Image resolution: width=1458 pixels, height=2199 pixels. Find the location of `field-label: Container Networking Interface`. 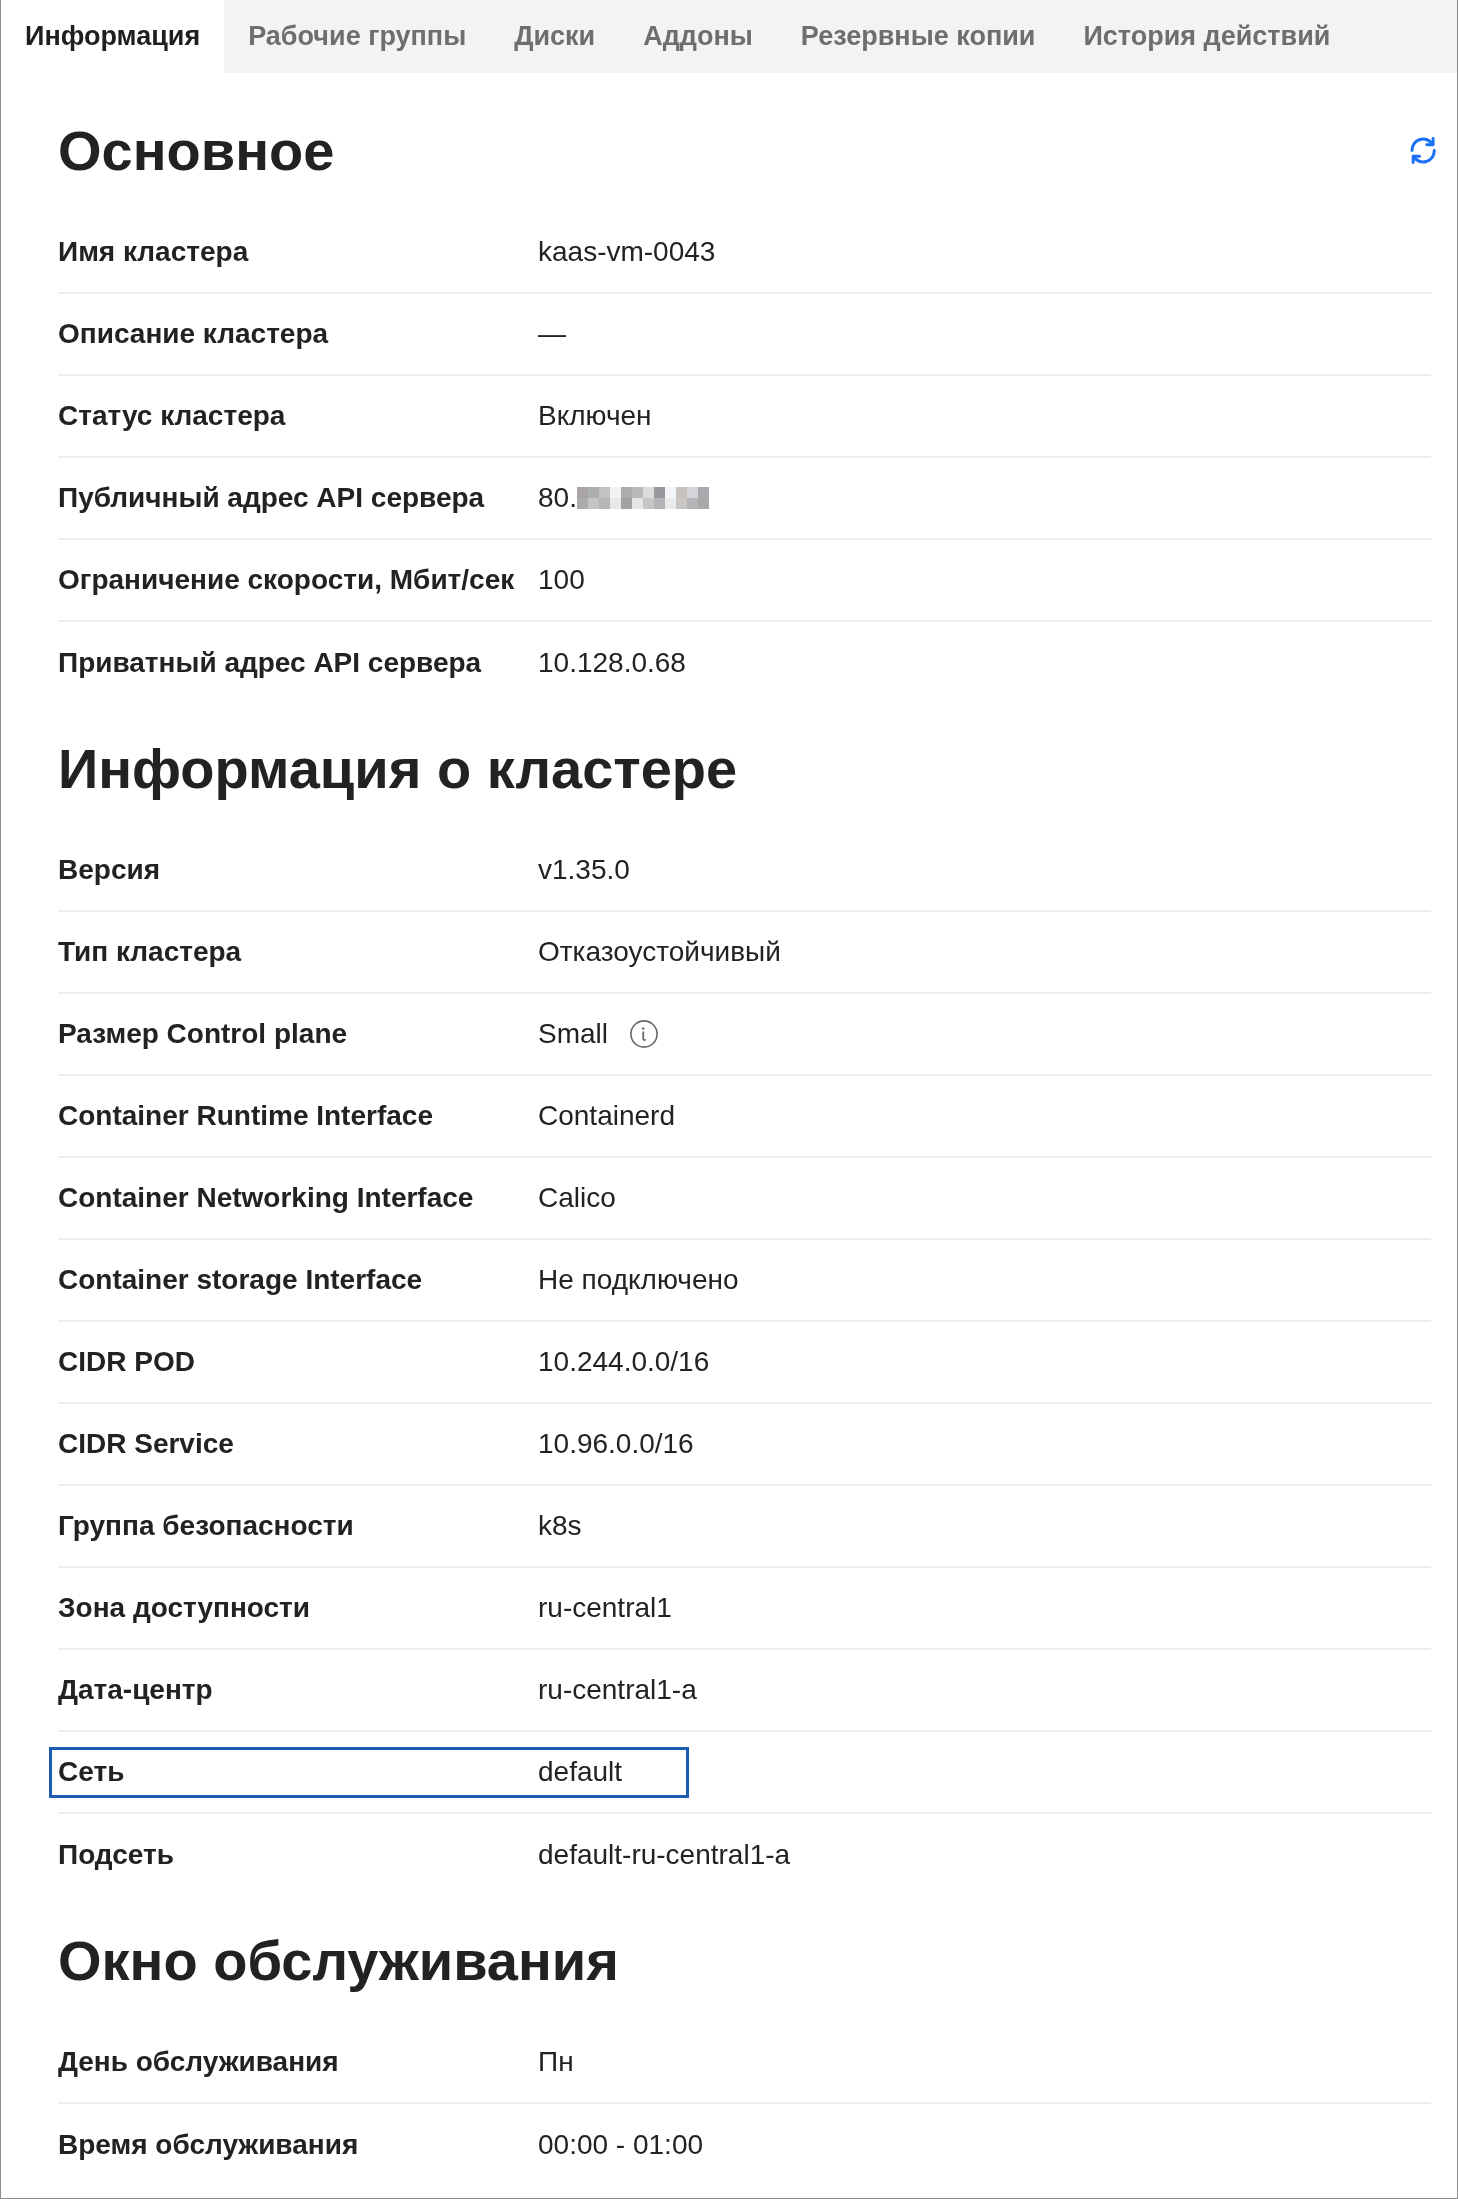

field-label: Container Networking Interface is located at coordinates (266, 1198).